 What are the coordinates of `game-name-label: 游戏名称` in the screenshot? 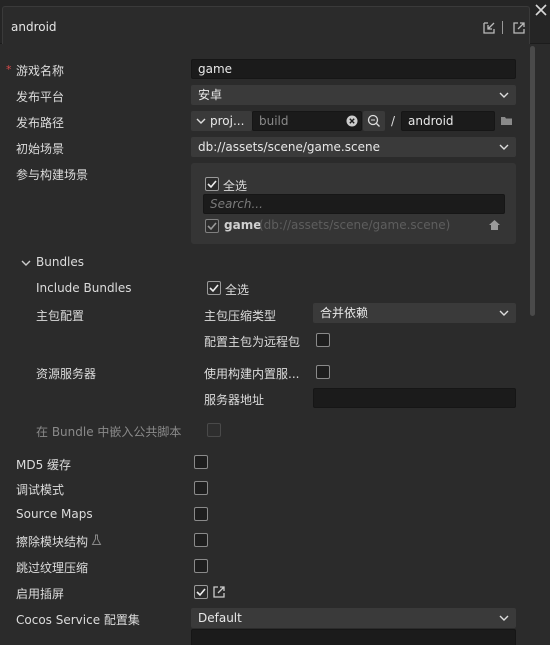 It's located at (40, 71).